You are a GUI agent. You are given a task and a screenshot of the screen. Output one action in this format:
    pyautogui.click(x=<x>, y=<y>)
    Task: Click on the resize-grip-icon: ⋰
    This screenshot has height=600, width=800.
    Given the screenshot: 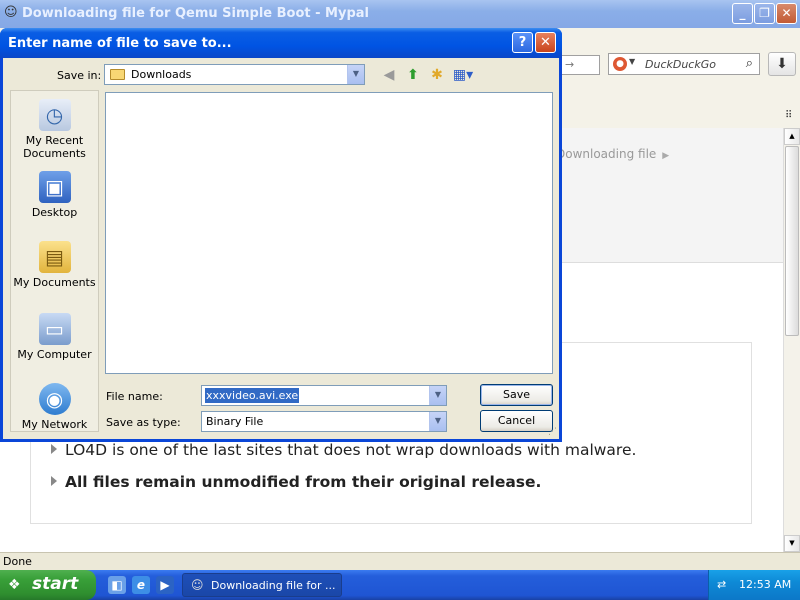 What is the action you would take?
    pyautogui.click(x=552, y=432)
    